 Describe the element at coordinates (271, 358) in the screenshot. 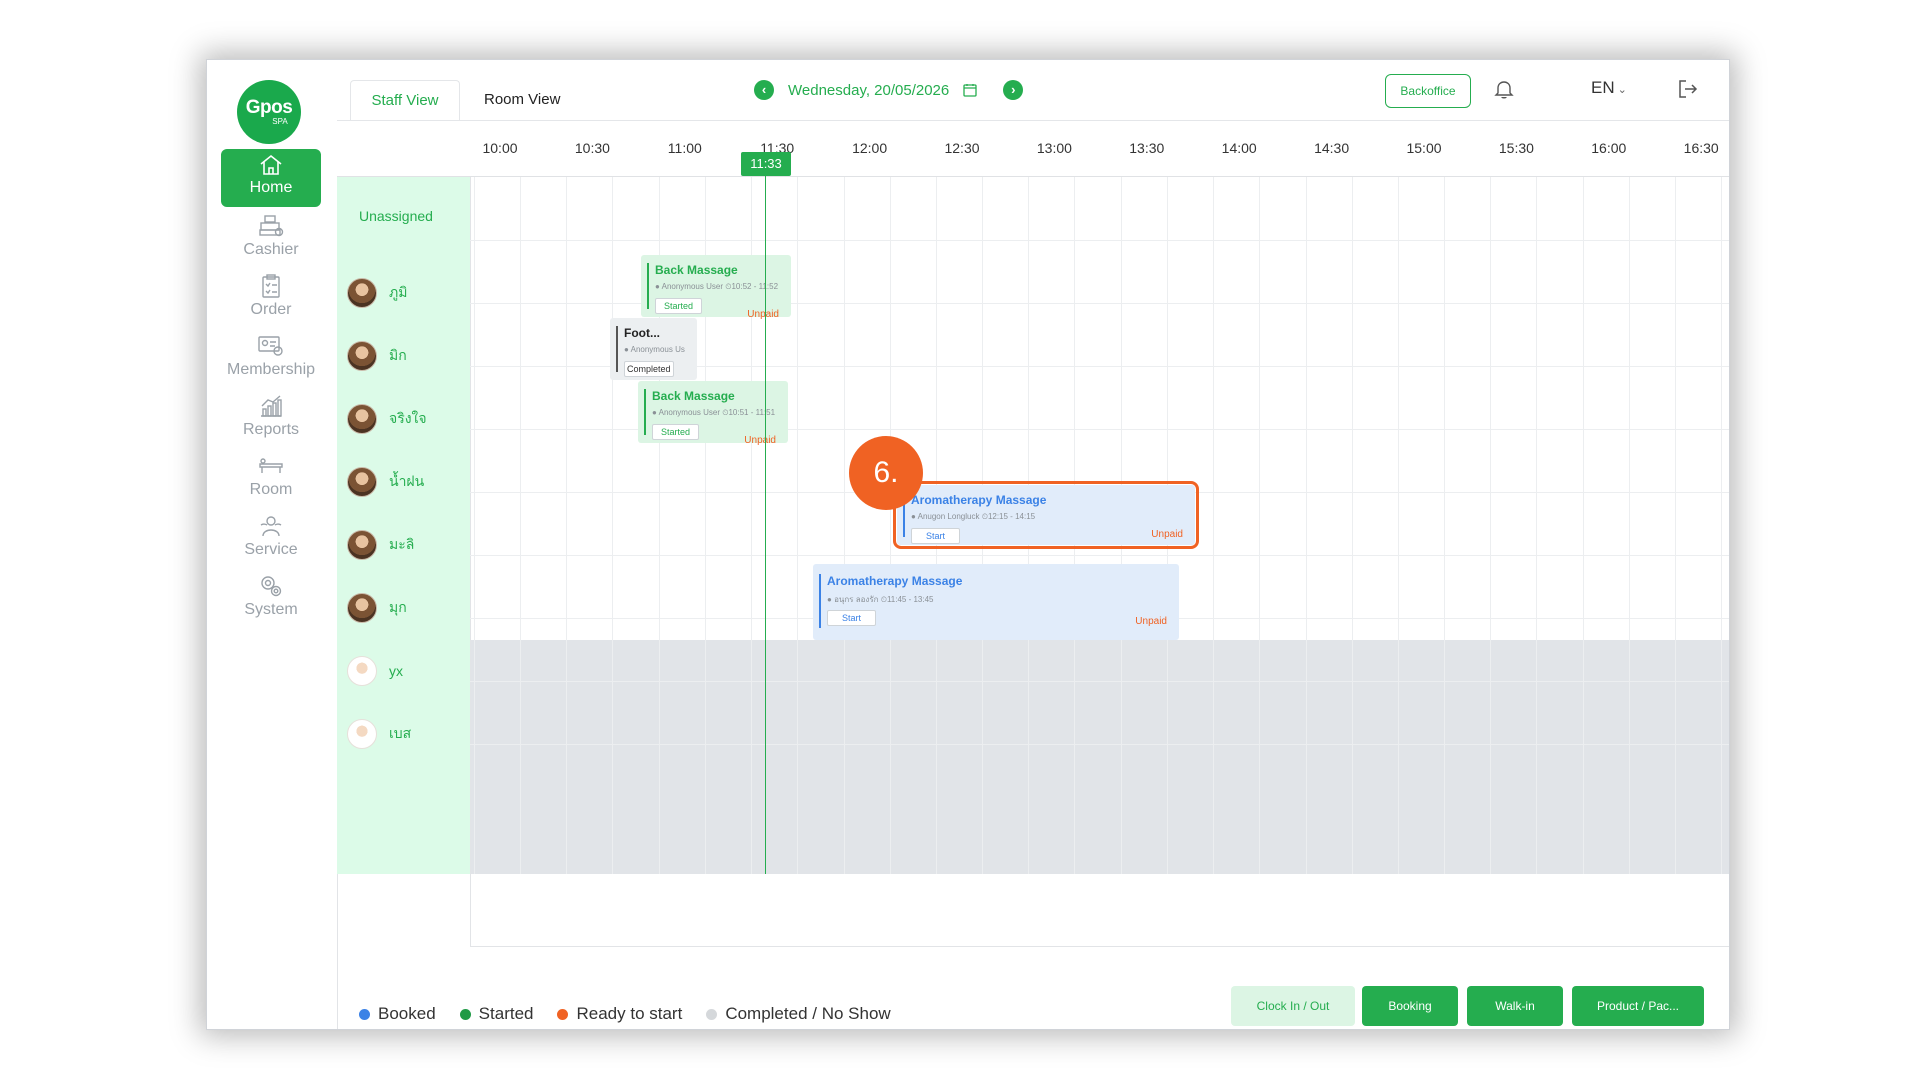

I see `sidebar-item-membership: Membership` at that location.